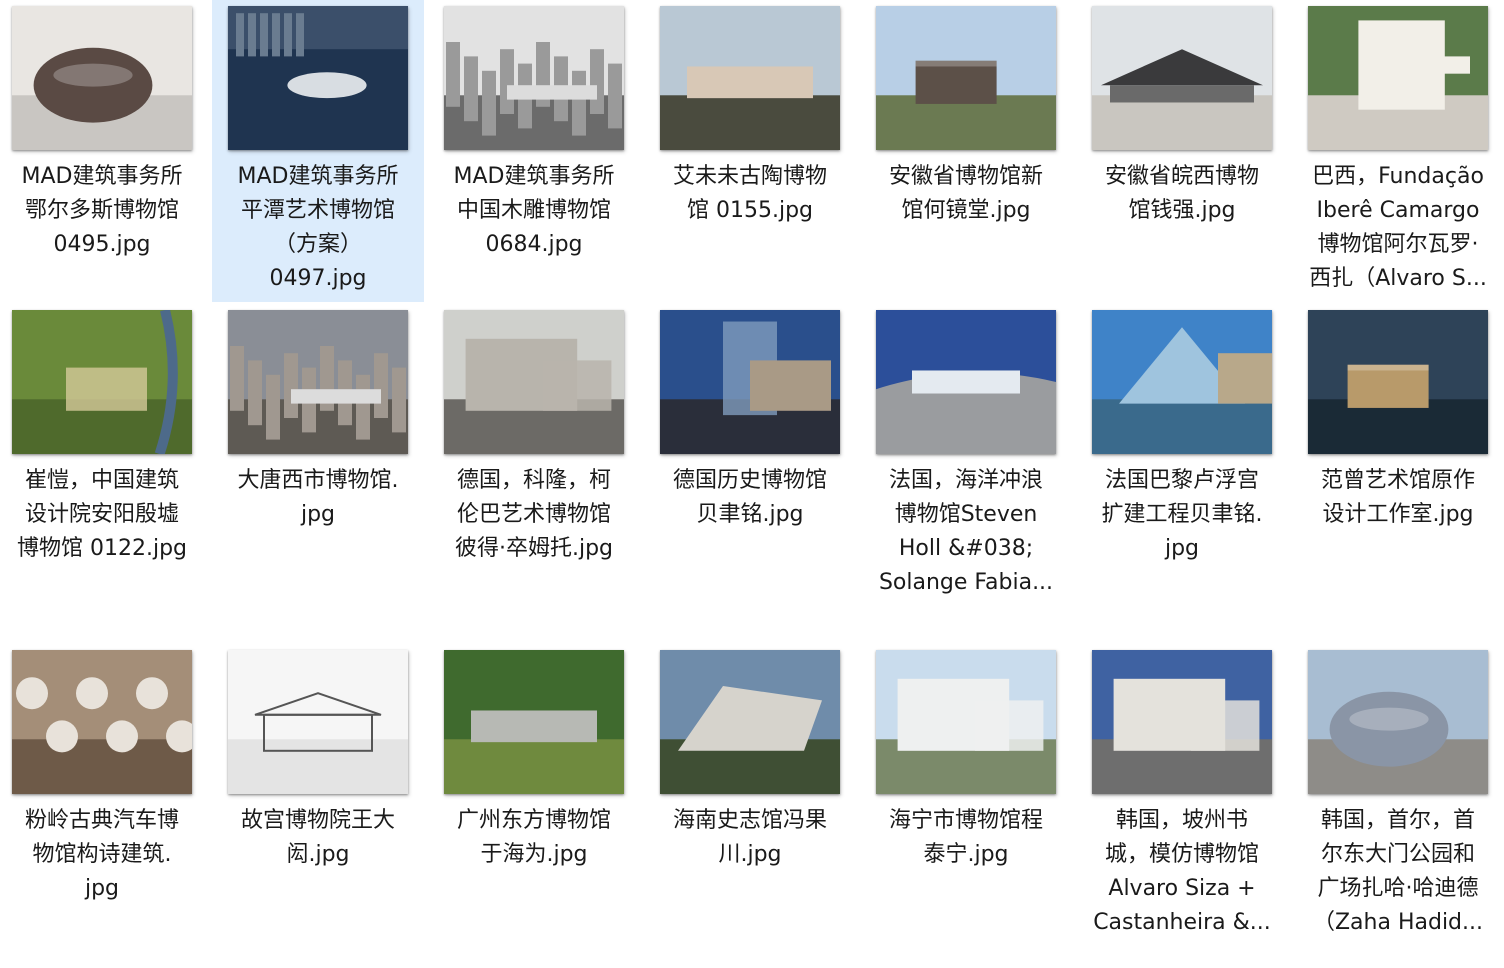 This screenshot has height=968, width=1504. What do you see at coordinates (1182, 514) in the screenshot?
I see `file-name-label: 法国巴黎卢浮宫 扩建工程贝聿铭. jpg` at bounding box center [1182, 514].